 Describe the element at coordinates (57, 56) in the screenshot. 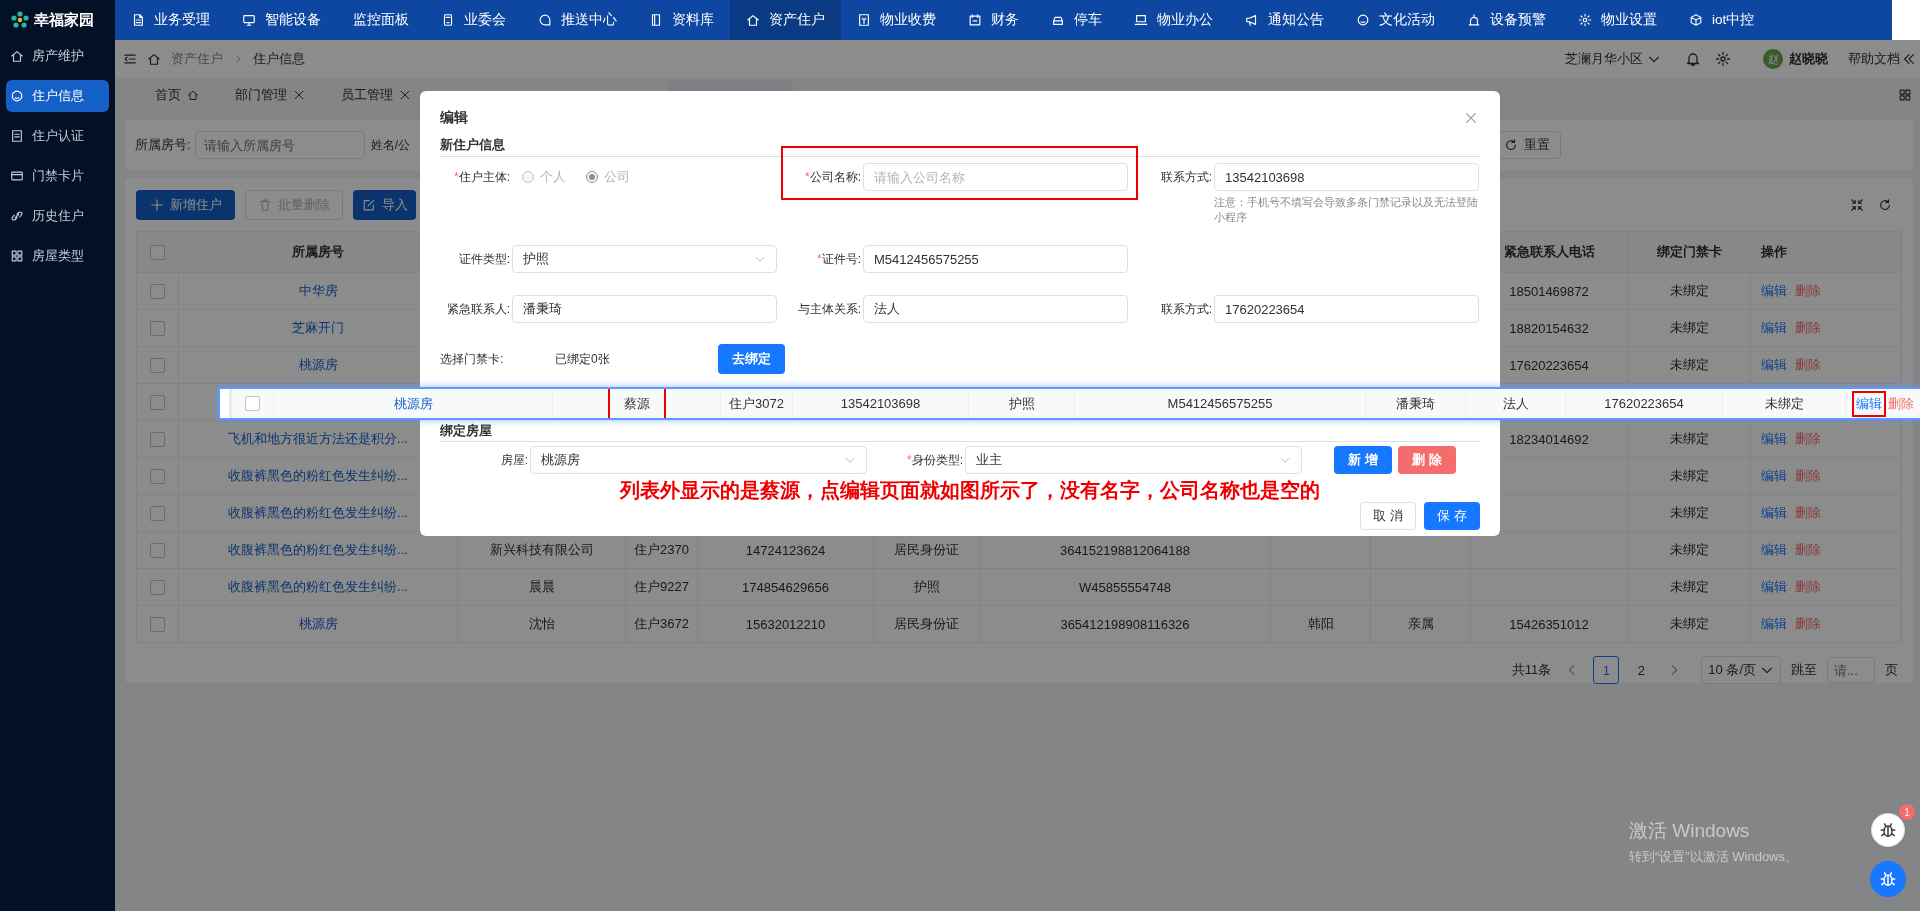

I see `sidebar-item: 房产维护` at that location.